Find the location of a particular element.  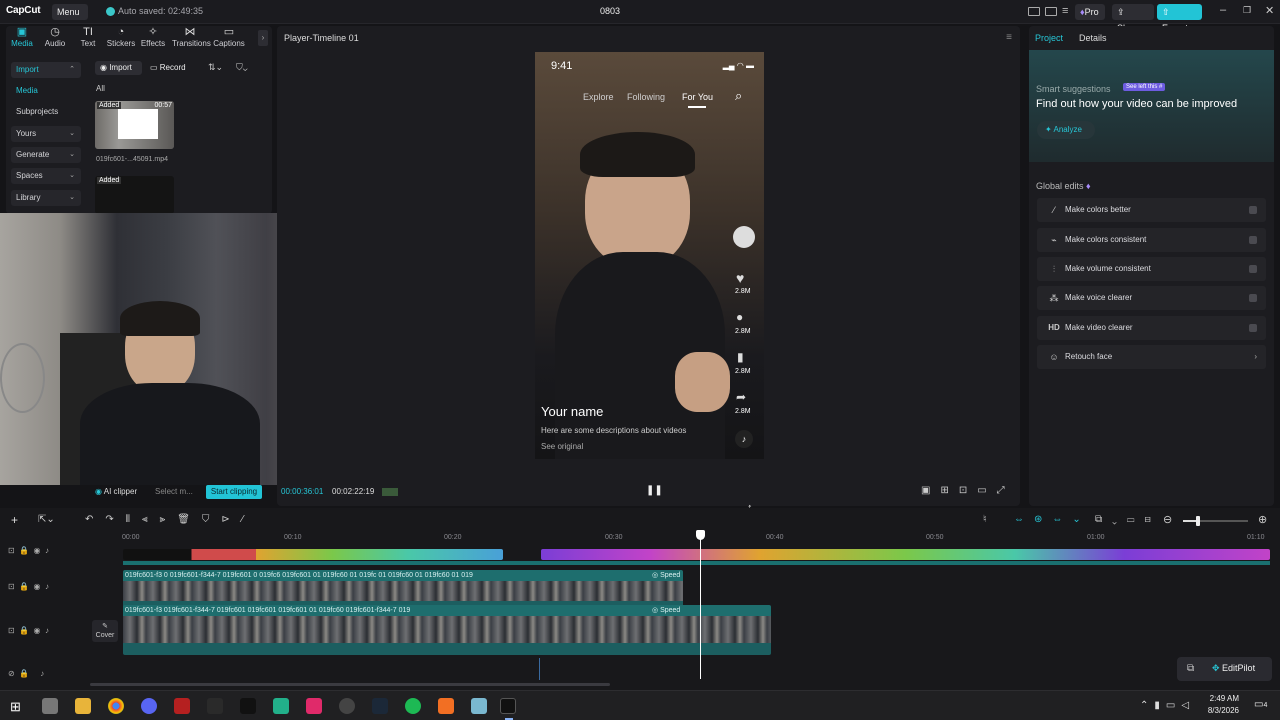

list-icon: ≡ is located at coordinates (1065, 11).